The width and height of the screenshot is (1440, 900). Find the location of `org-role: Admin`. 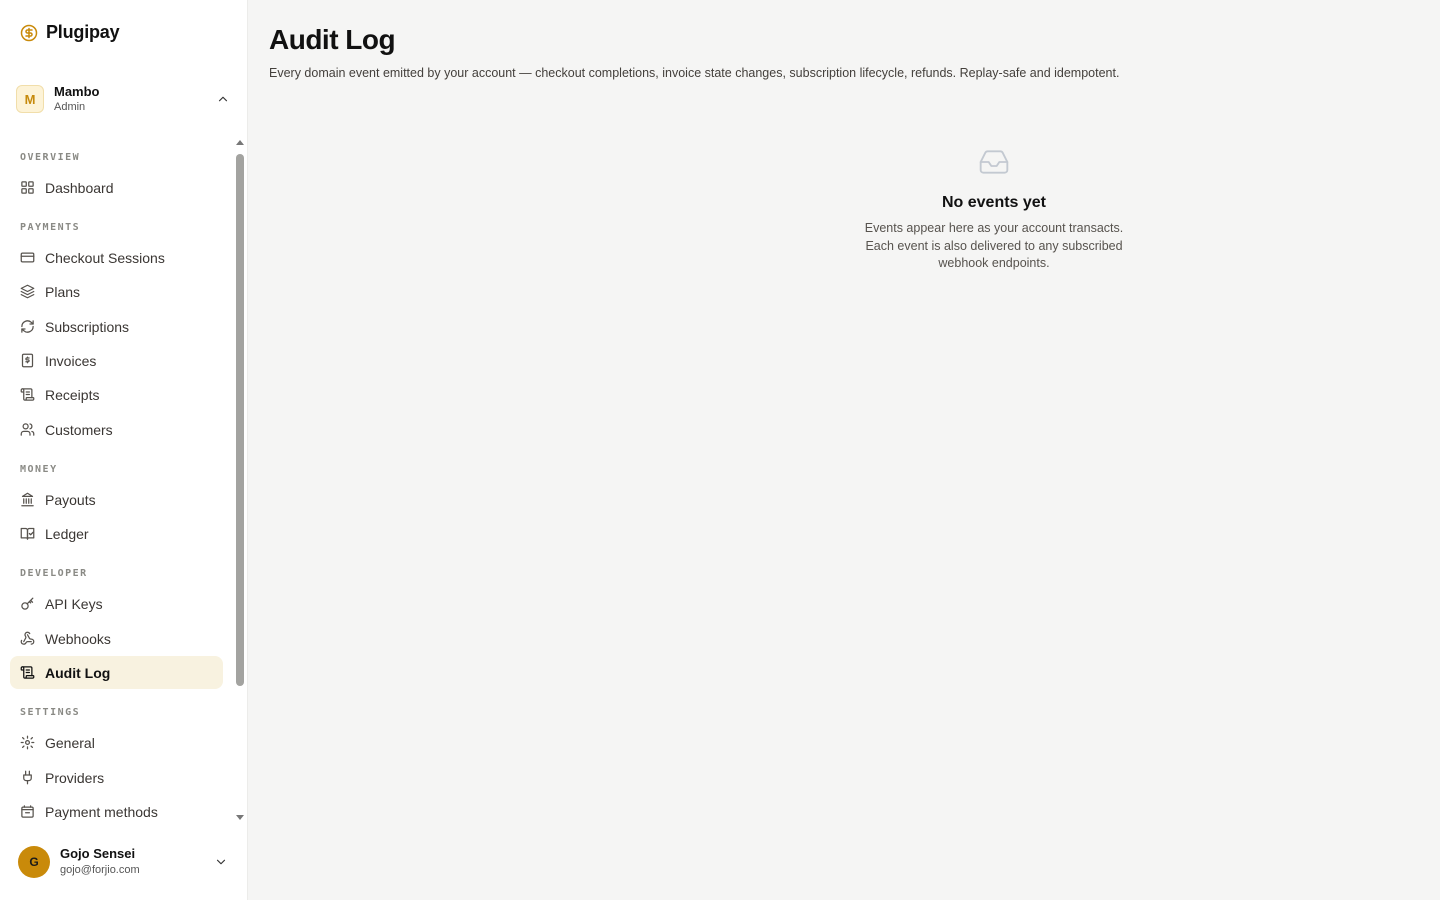

org-role: Admin is located at coordinates (70, 106).